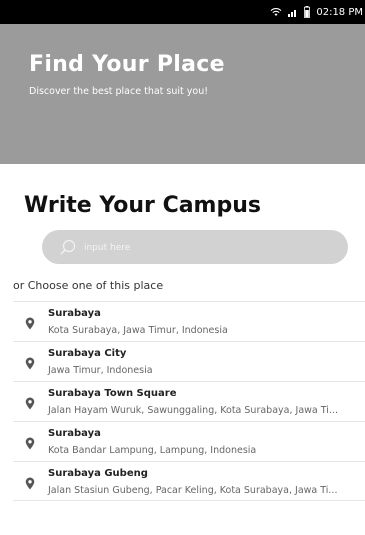 This screenshot has width=365, height=535. Describe the element at coordinates (100, 370) in the screenshot. I see `place-address: Jawa Timur, Indonesia` at that location.